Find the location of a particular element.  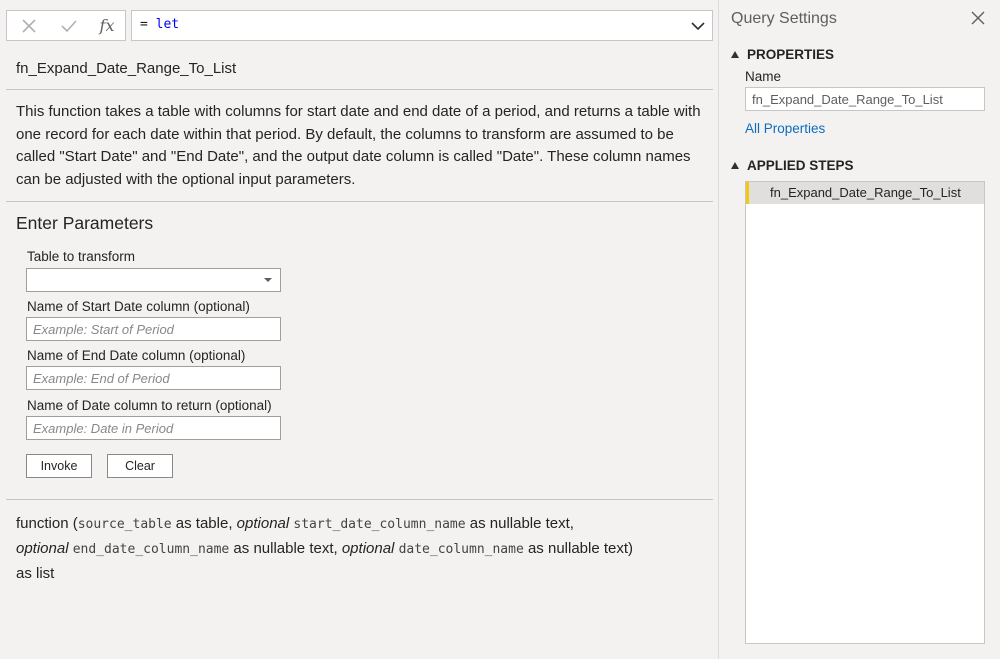

name-label: Name is located at coordinates (763, 76).